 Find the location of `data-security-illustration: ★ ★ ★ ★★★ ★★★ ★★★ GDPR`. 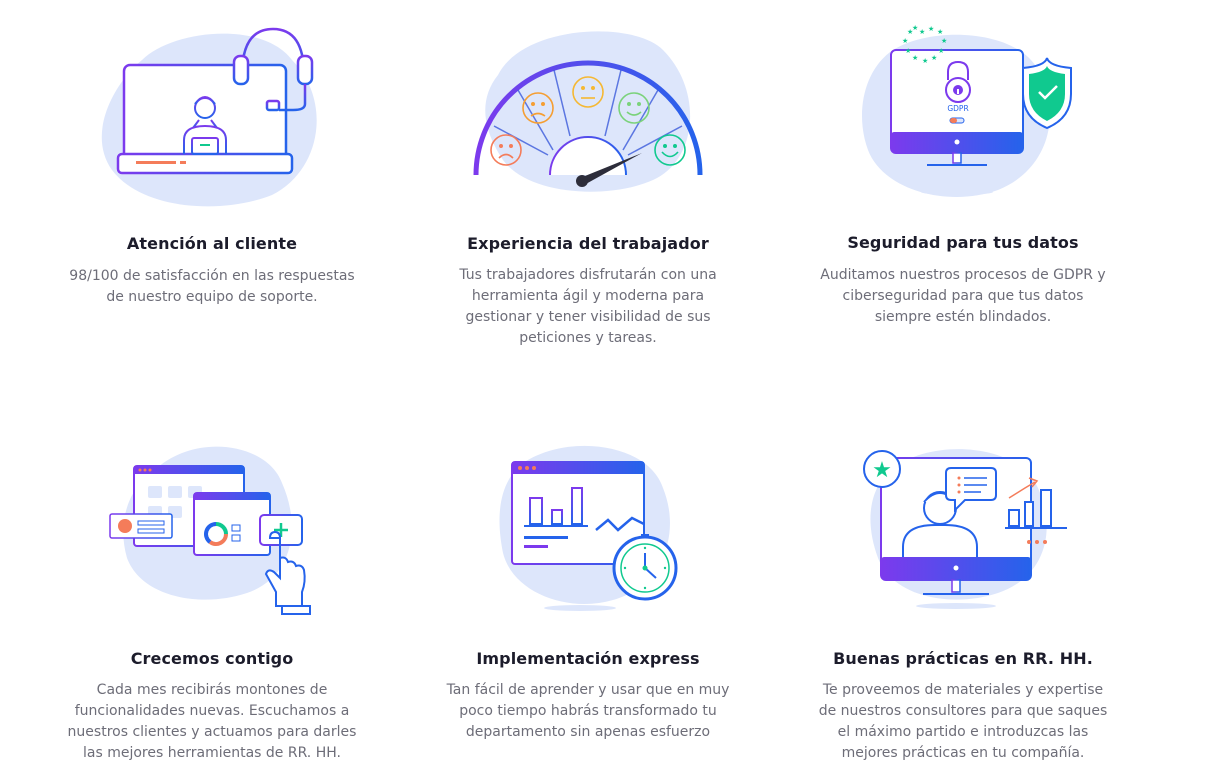

data-security-illustration: ★ ★ ★ ★★★ ★★★ ★★★ GDPR is located at coordinates (966, 110).